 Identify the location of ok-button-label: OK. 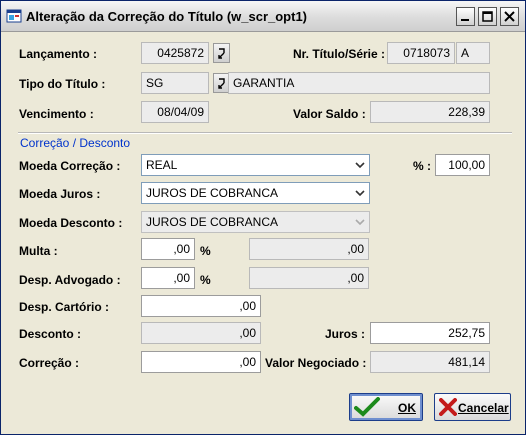
(407, 408).